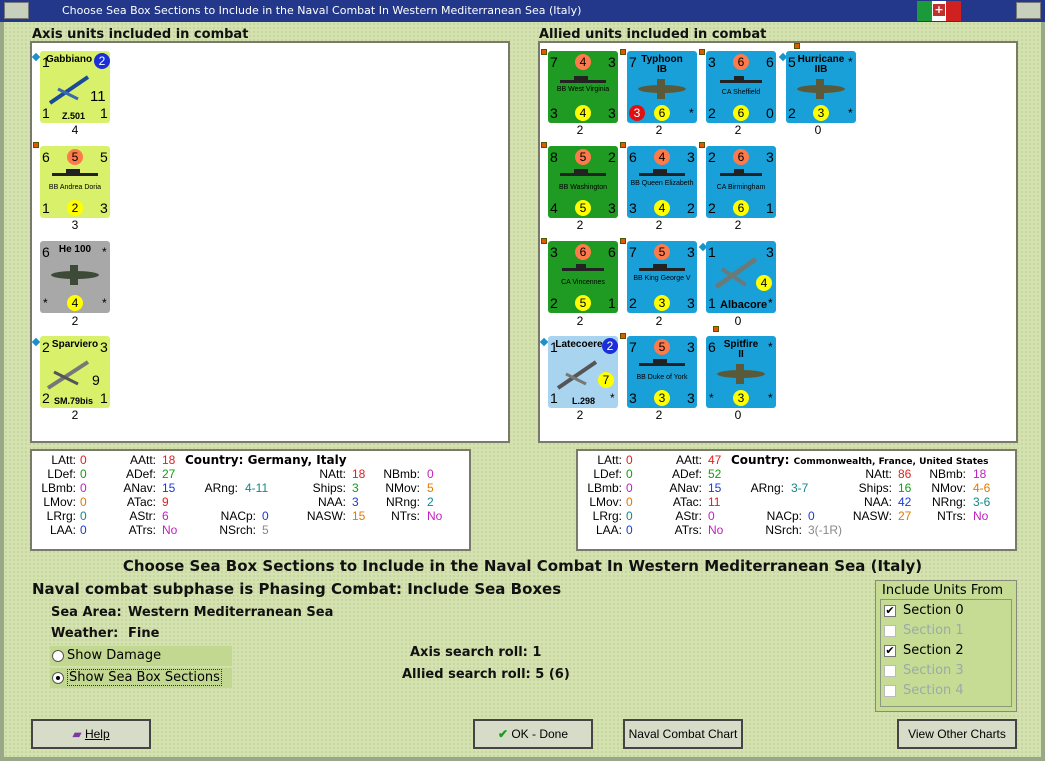  I want to click on allied-natt: 86, so click(905, 474).